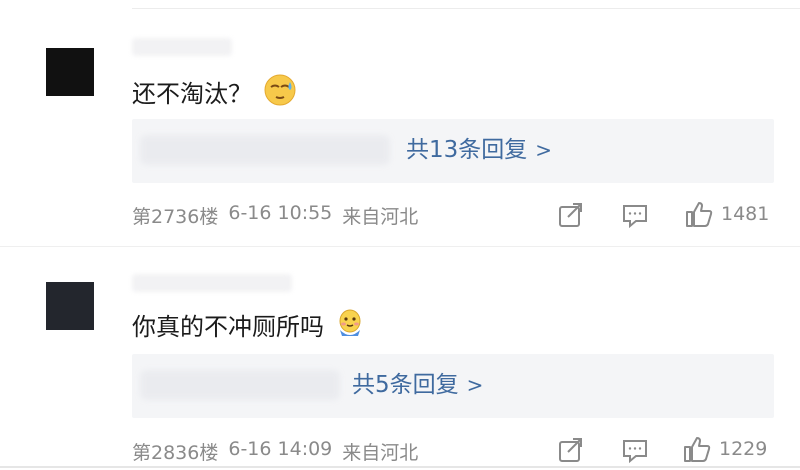  Describe the element at coordinates (240, 385) in the screenshot. I see `reply-preview-redacted` at that location.